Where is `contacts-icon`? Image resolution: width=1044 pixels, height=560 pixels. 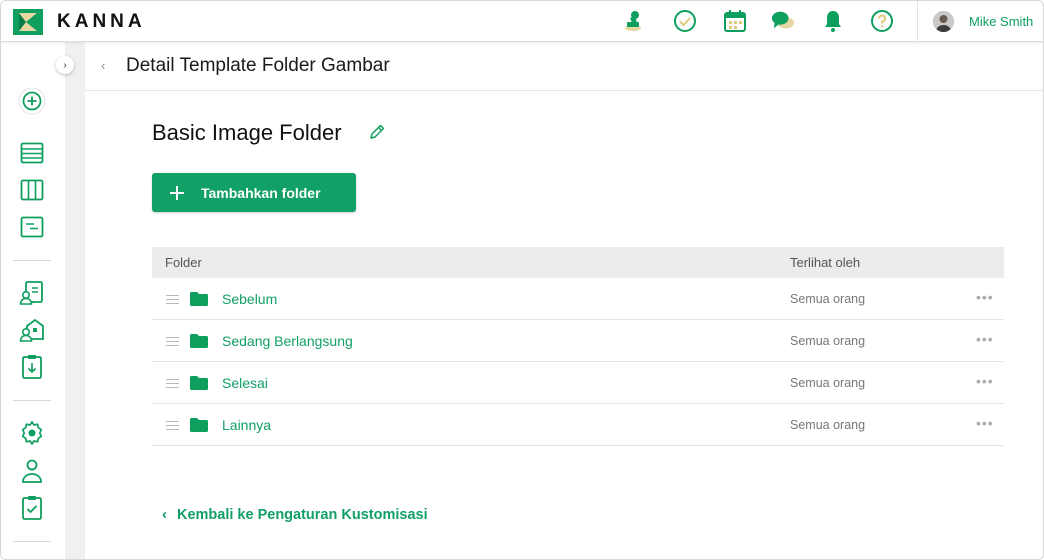
contacts-icon is located at coordinates (32, 293).